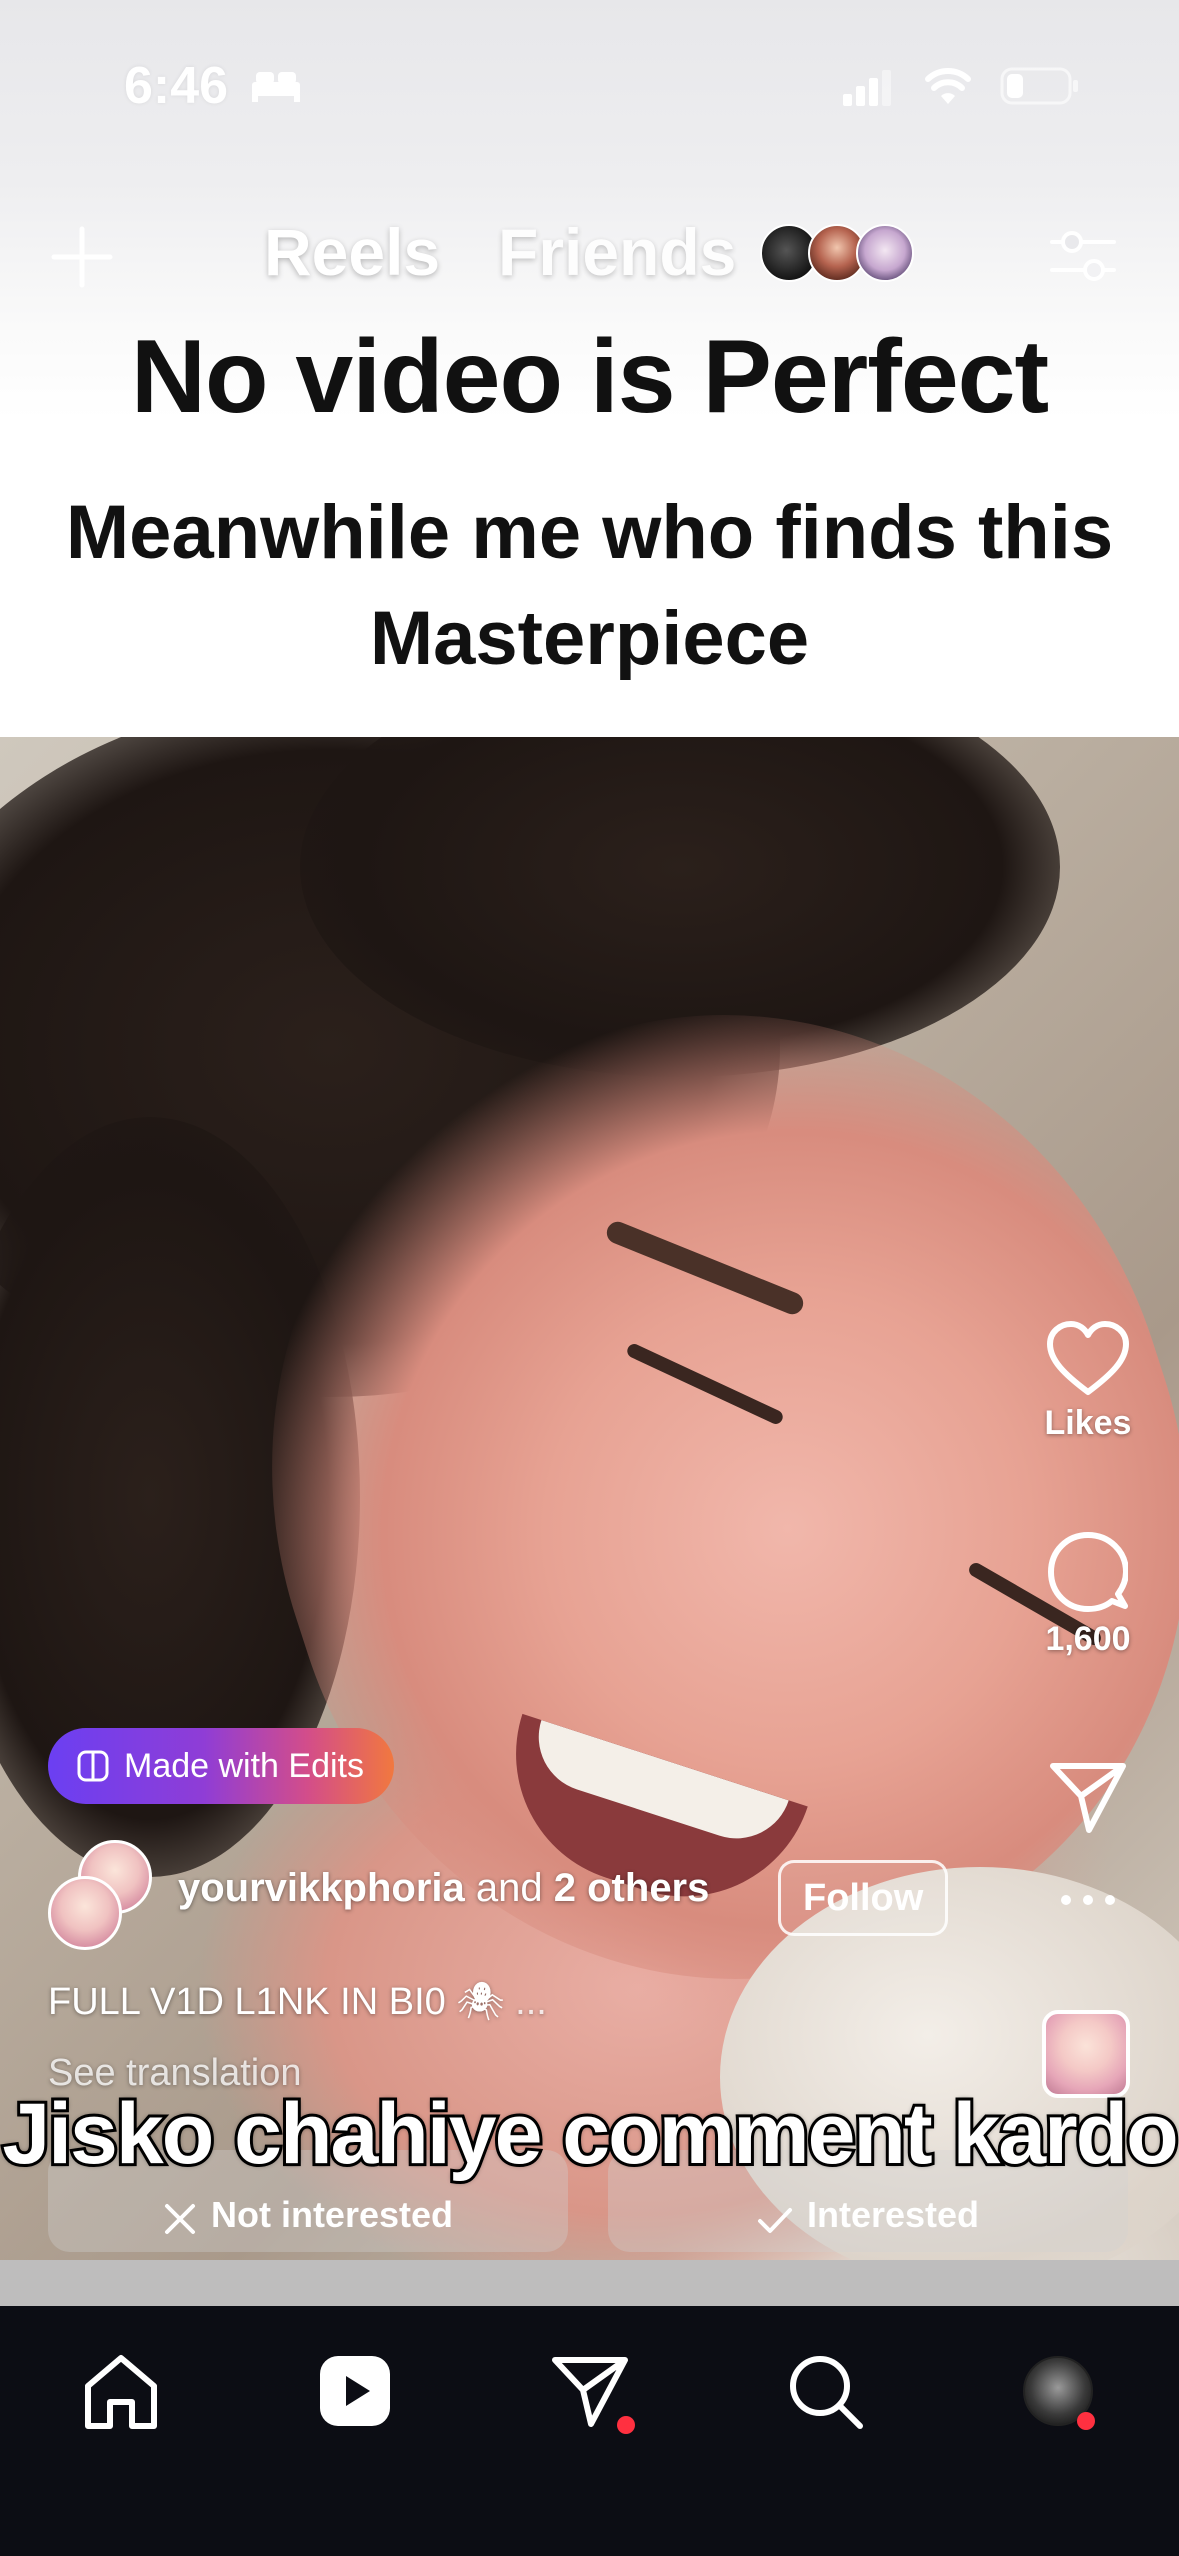 This screenshot has width=1179, height=2556. I want to click on heart-icon, so click(1088, 1358).